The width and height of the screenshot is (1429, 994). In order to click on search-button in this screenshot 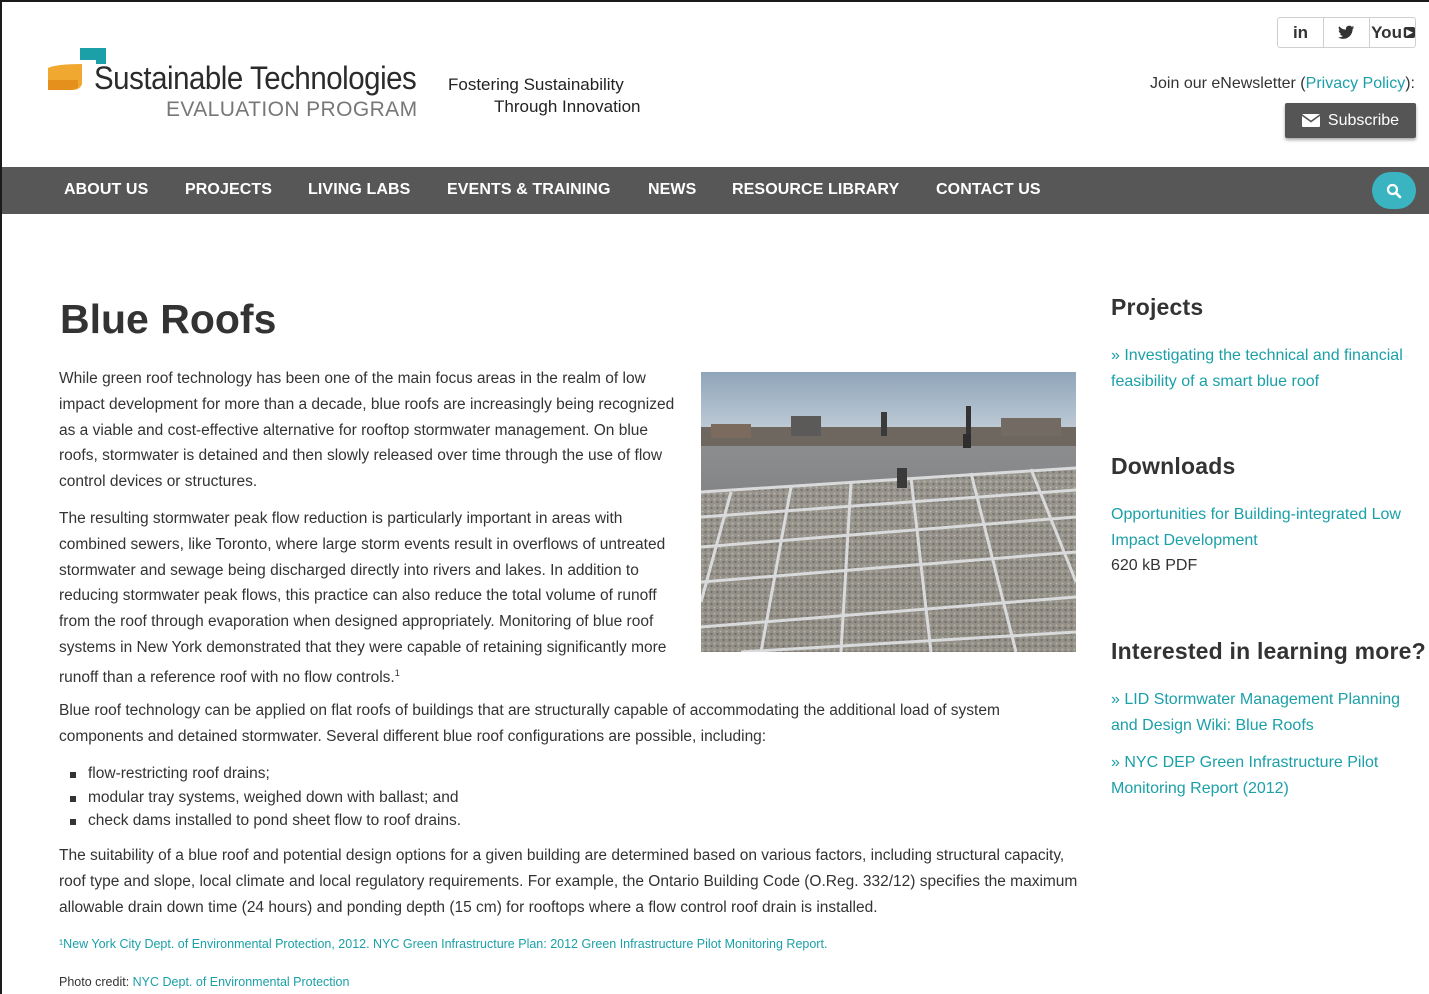, I will do `click(1394, 190)`.